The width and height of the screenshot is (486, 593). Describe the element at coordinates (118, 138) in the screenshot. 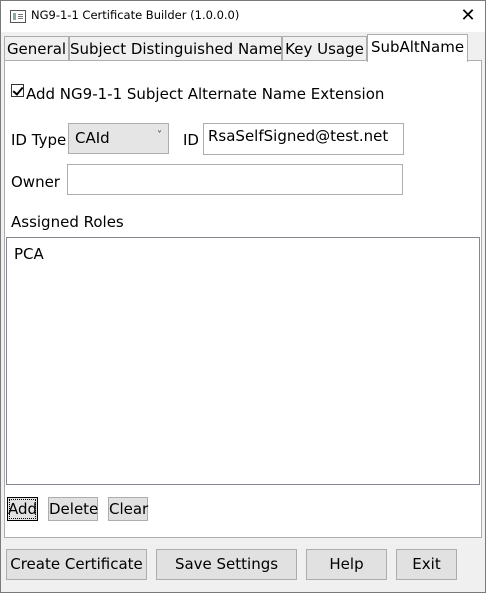

I see `id-type-select: CAId ˅` at that location.